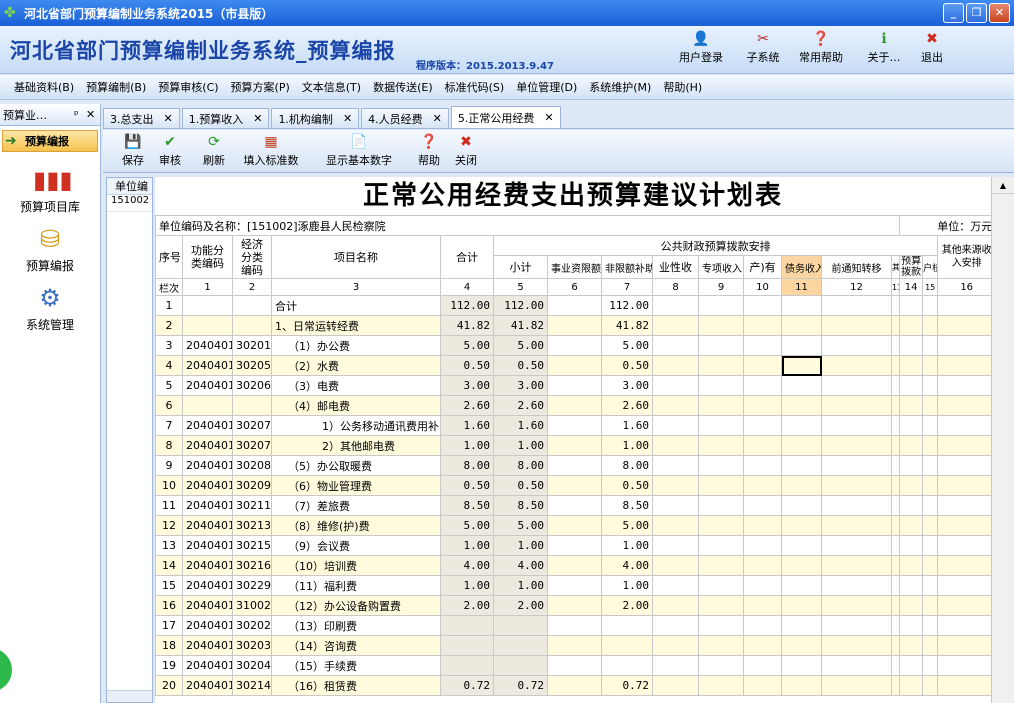  What do you see at coordinates (252, 605) in the screenshot?
I see `table-cell: 31002` at bounding box center [252, 605].